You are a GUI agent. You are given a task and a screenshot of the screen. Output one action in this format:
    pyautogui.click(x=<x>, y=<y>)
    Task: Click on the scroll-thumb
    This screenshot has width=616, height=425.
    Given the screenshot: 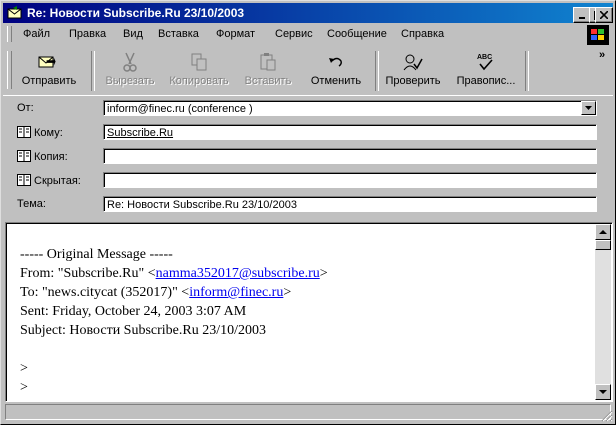 What is the action you would take?
    pyautogui.click(x=603, y=245)
    